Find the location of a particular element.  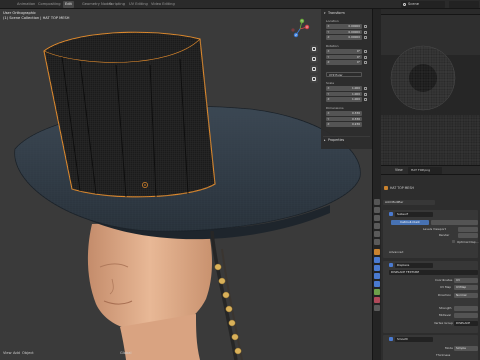

smooth-mode-dropdown: Simple is located at coordinates (466, 348).